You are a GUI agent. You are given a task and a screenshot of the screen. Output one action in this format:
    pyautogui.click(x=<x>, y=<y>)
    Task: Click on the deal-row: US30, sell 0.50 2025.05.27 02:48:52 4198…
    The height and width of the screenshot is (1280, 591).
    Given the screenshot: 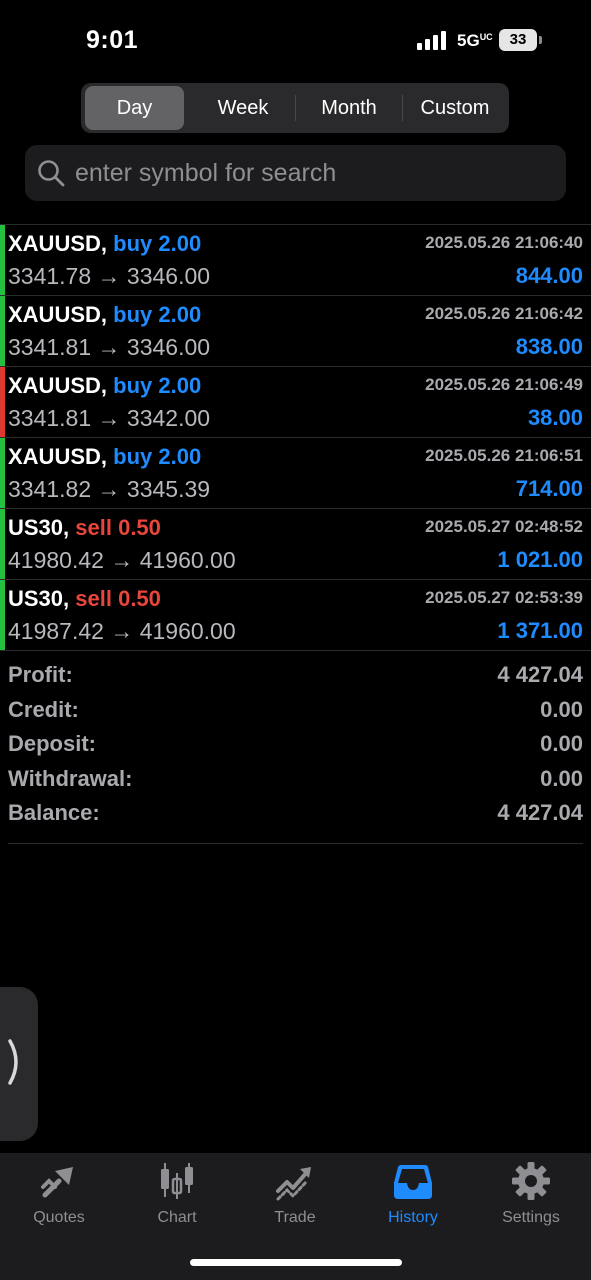 What is the action you would take?
    pyautogui.click(x=295, y=543)
    